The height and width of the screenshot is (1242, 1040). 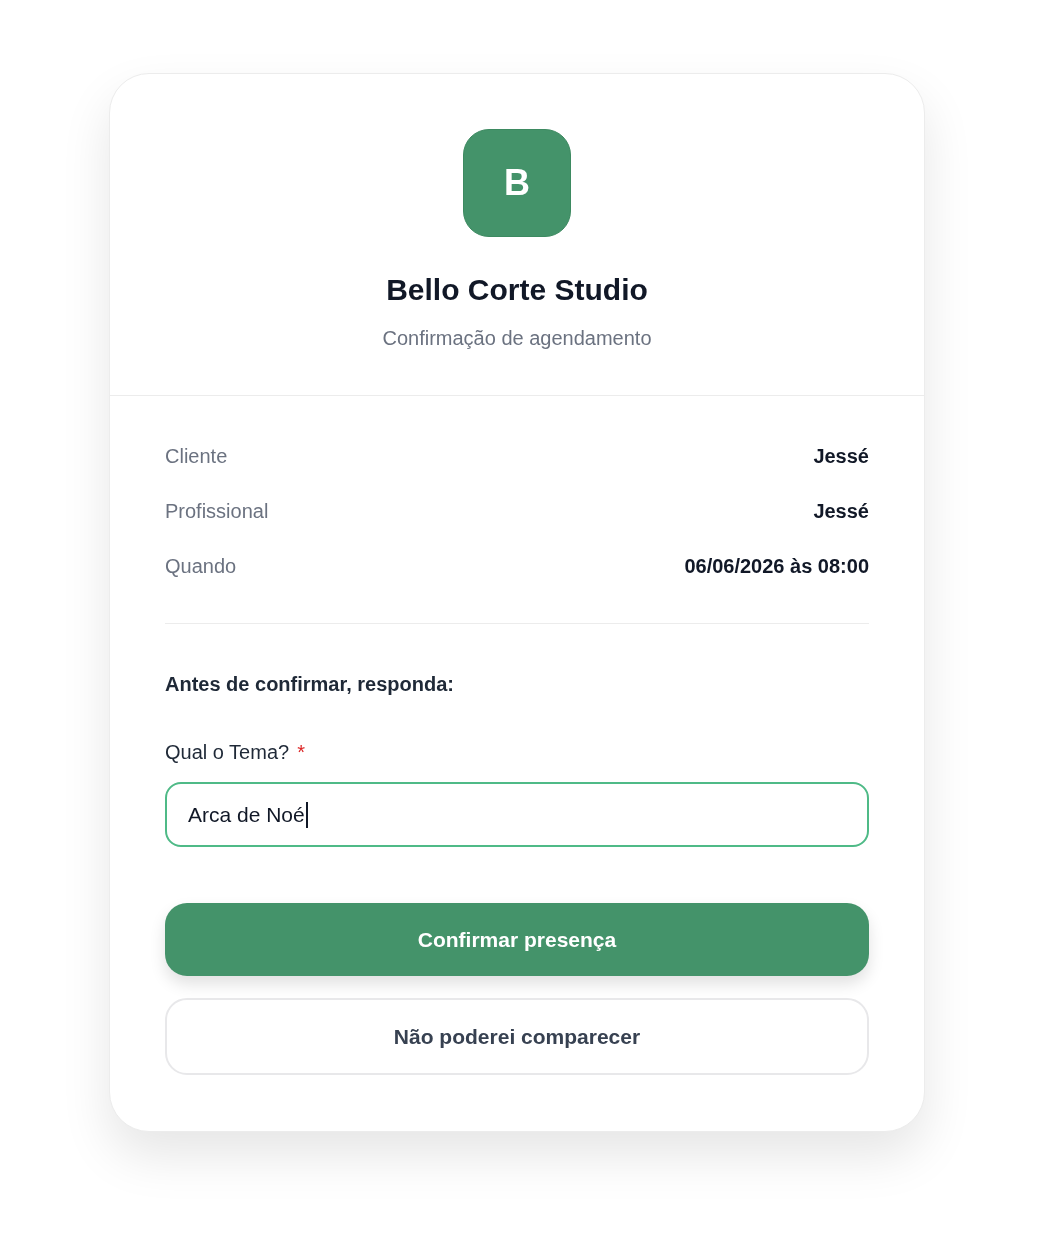 What do you see at coordinates (517, 939) in the screenshot?
I see `confirm-button: Confirmar presença` at bounding box center [517, 939].